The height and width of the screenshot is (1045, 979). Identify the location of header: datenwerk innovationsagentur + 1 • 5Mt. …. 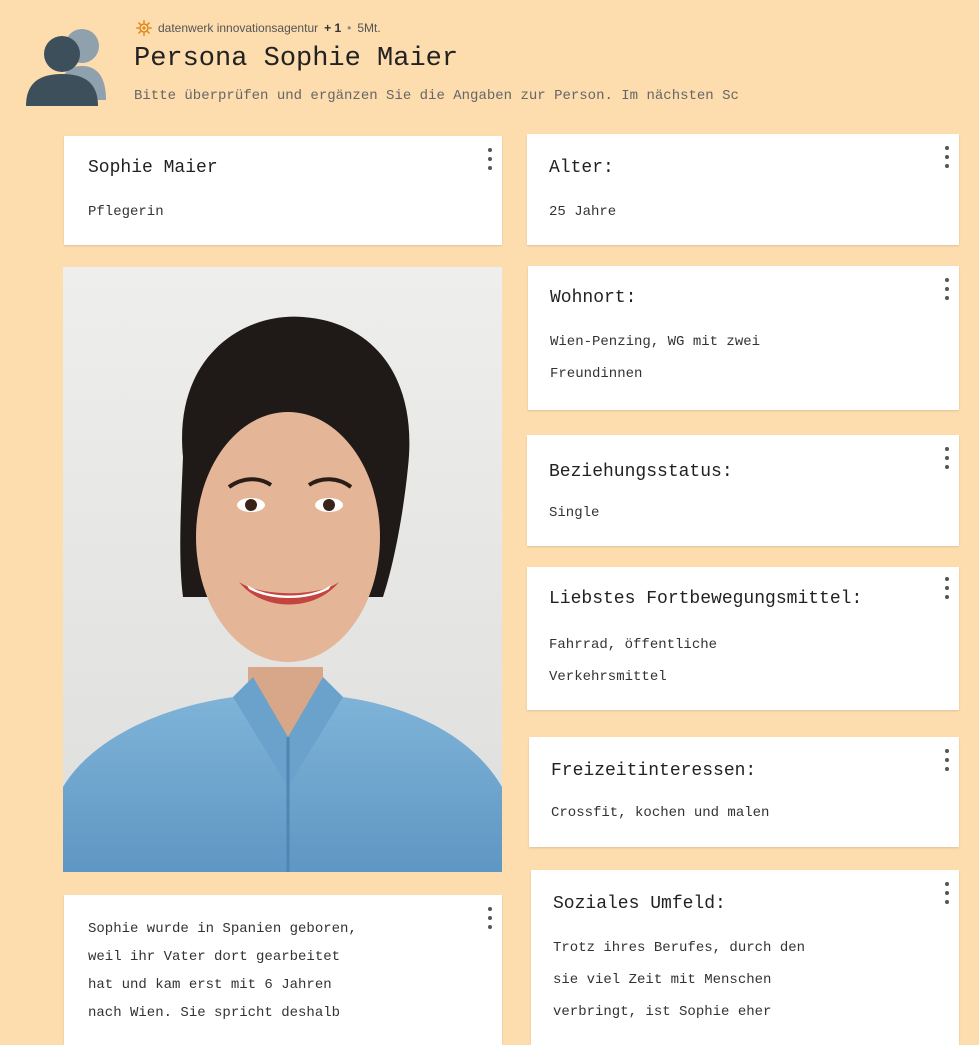
(489, 60).